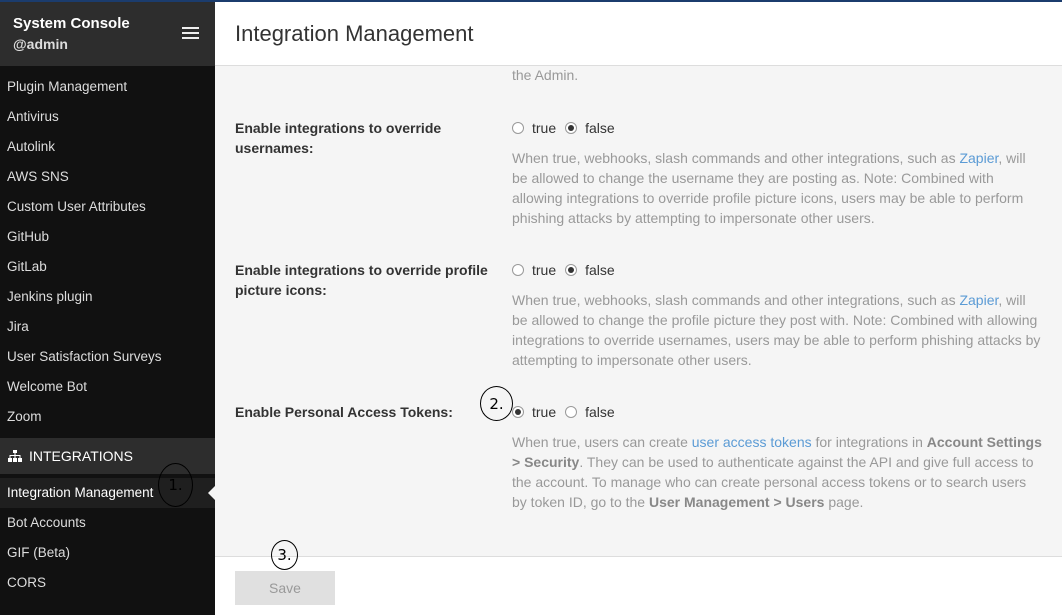  I want to click on annotation-1: 1., so click(175, 485).